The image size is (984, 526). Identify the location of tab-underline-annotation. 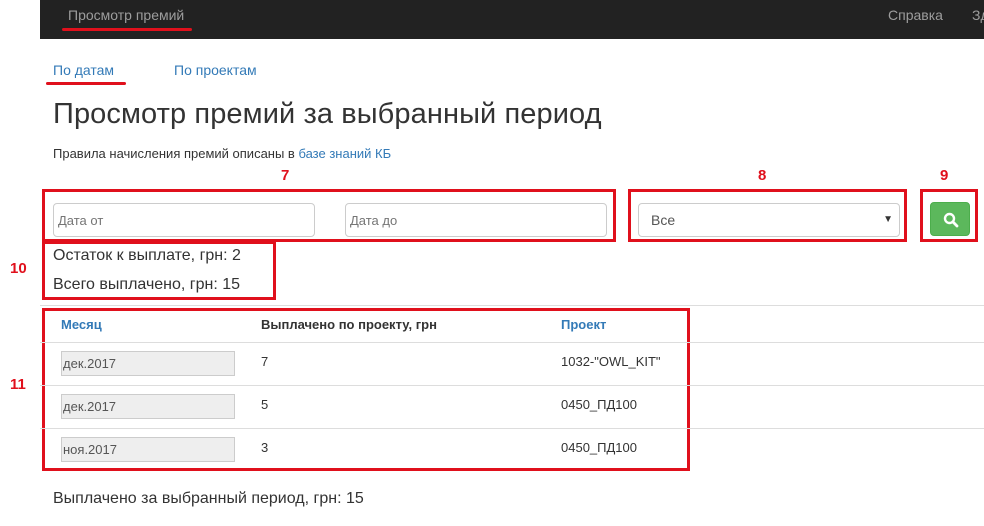
(86, 83).